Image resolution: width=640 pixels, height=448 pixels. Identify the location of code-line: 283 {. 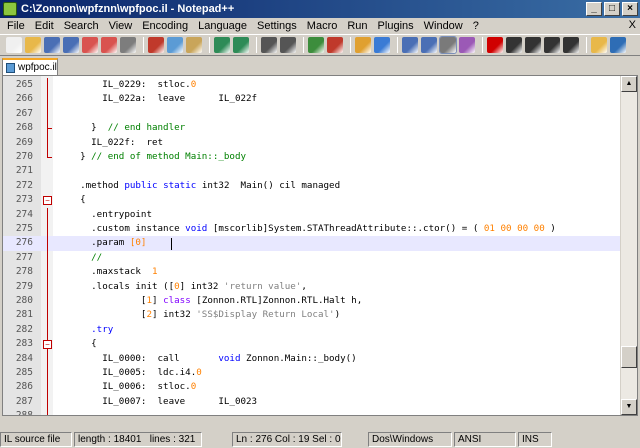
(311, 344).